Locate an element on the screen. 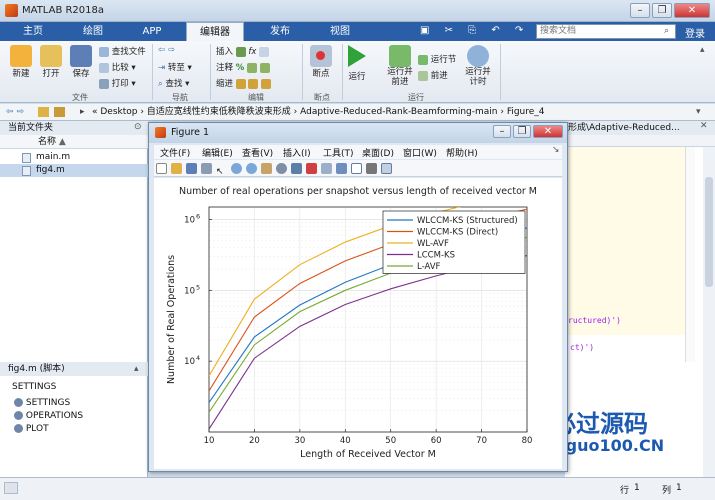 This screenshot has width=715, height=500. col-label: 列 is located at coordinates (667, 491).